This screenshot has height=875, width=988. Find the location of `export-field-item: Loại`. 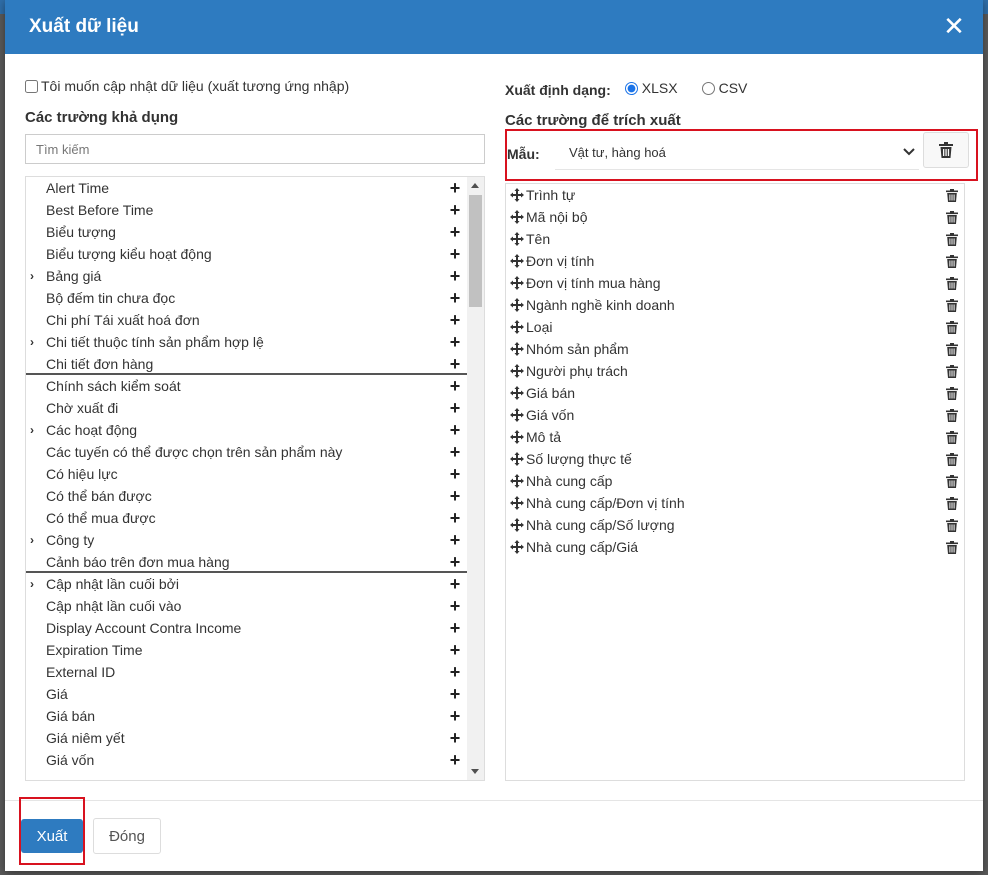

export-field-item: Loại is located at coordinates (735, 327).